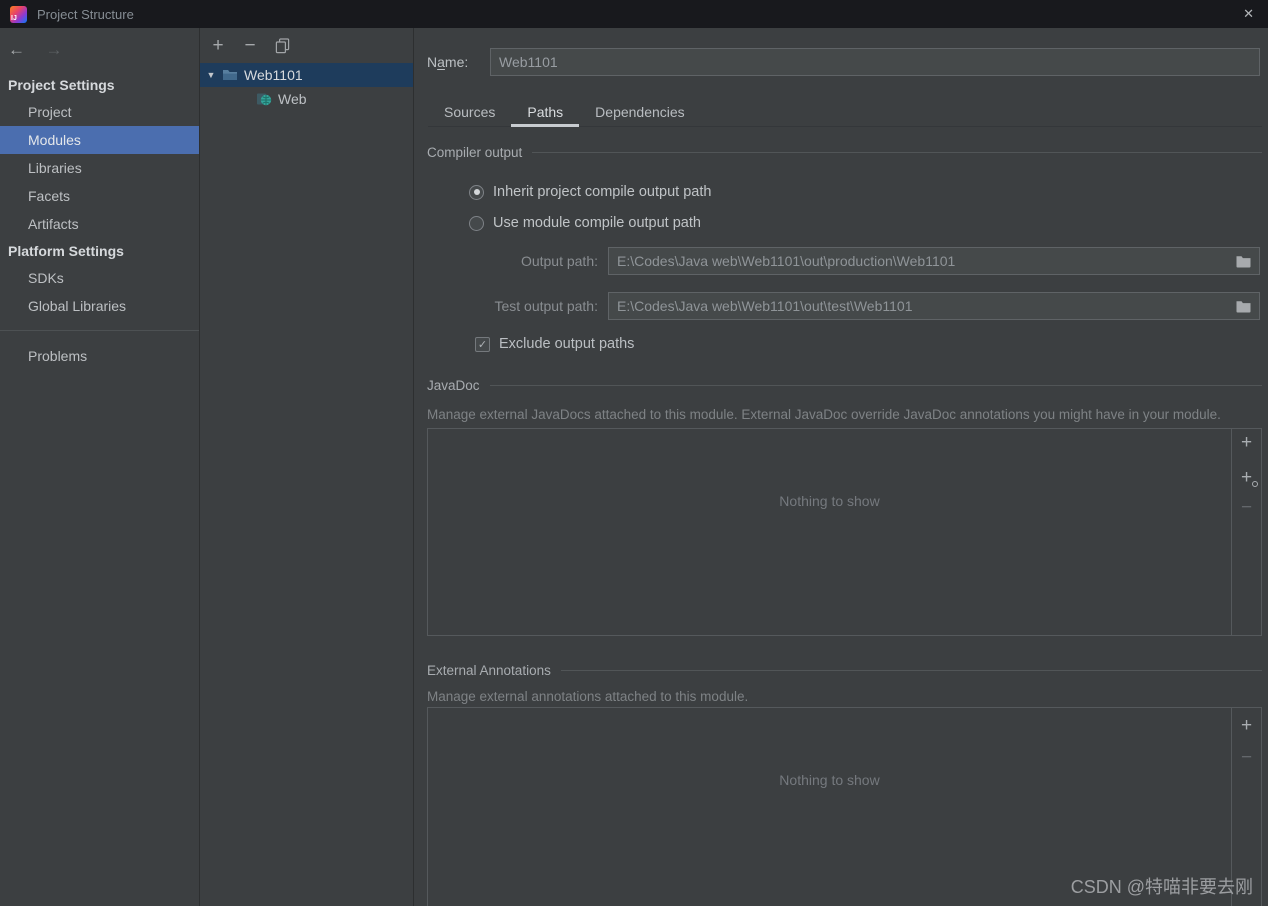  Describe the element at coordinates (306, 45) in the screenshot. I see `modules-toolbar: + −` at that location.